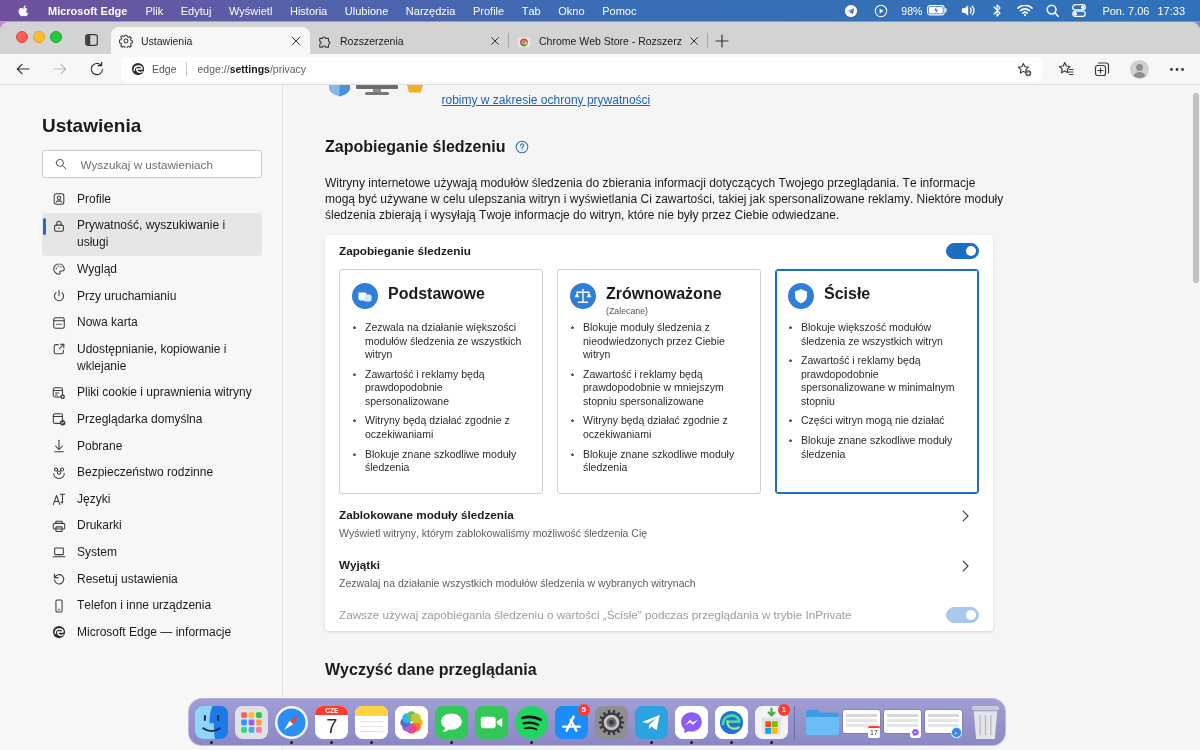 The image size is (1200, 750). Describe the element at coordinates (997, 10) in the screenshot. I see `bluetooth-icon` at that location.